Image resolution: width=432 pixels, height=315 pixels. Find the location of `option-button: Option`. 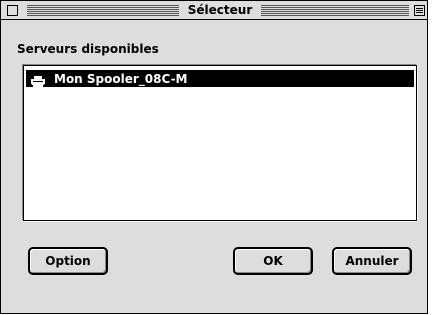

option-button: Option is located at coordinates (68, 261).